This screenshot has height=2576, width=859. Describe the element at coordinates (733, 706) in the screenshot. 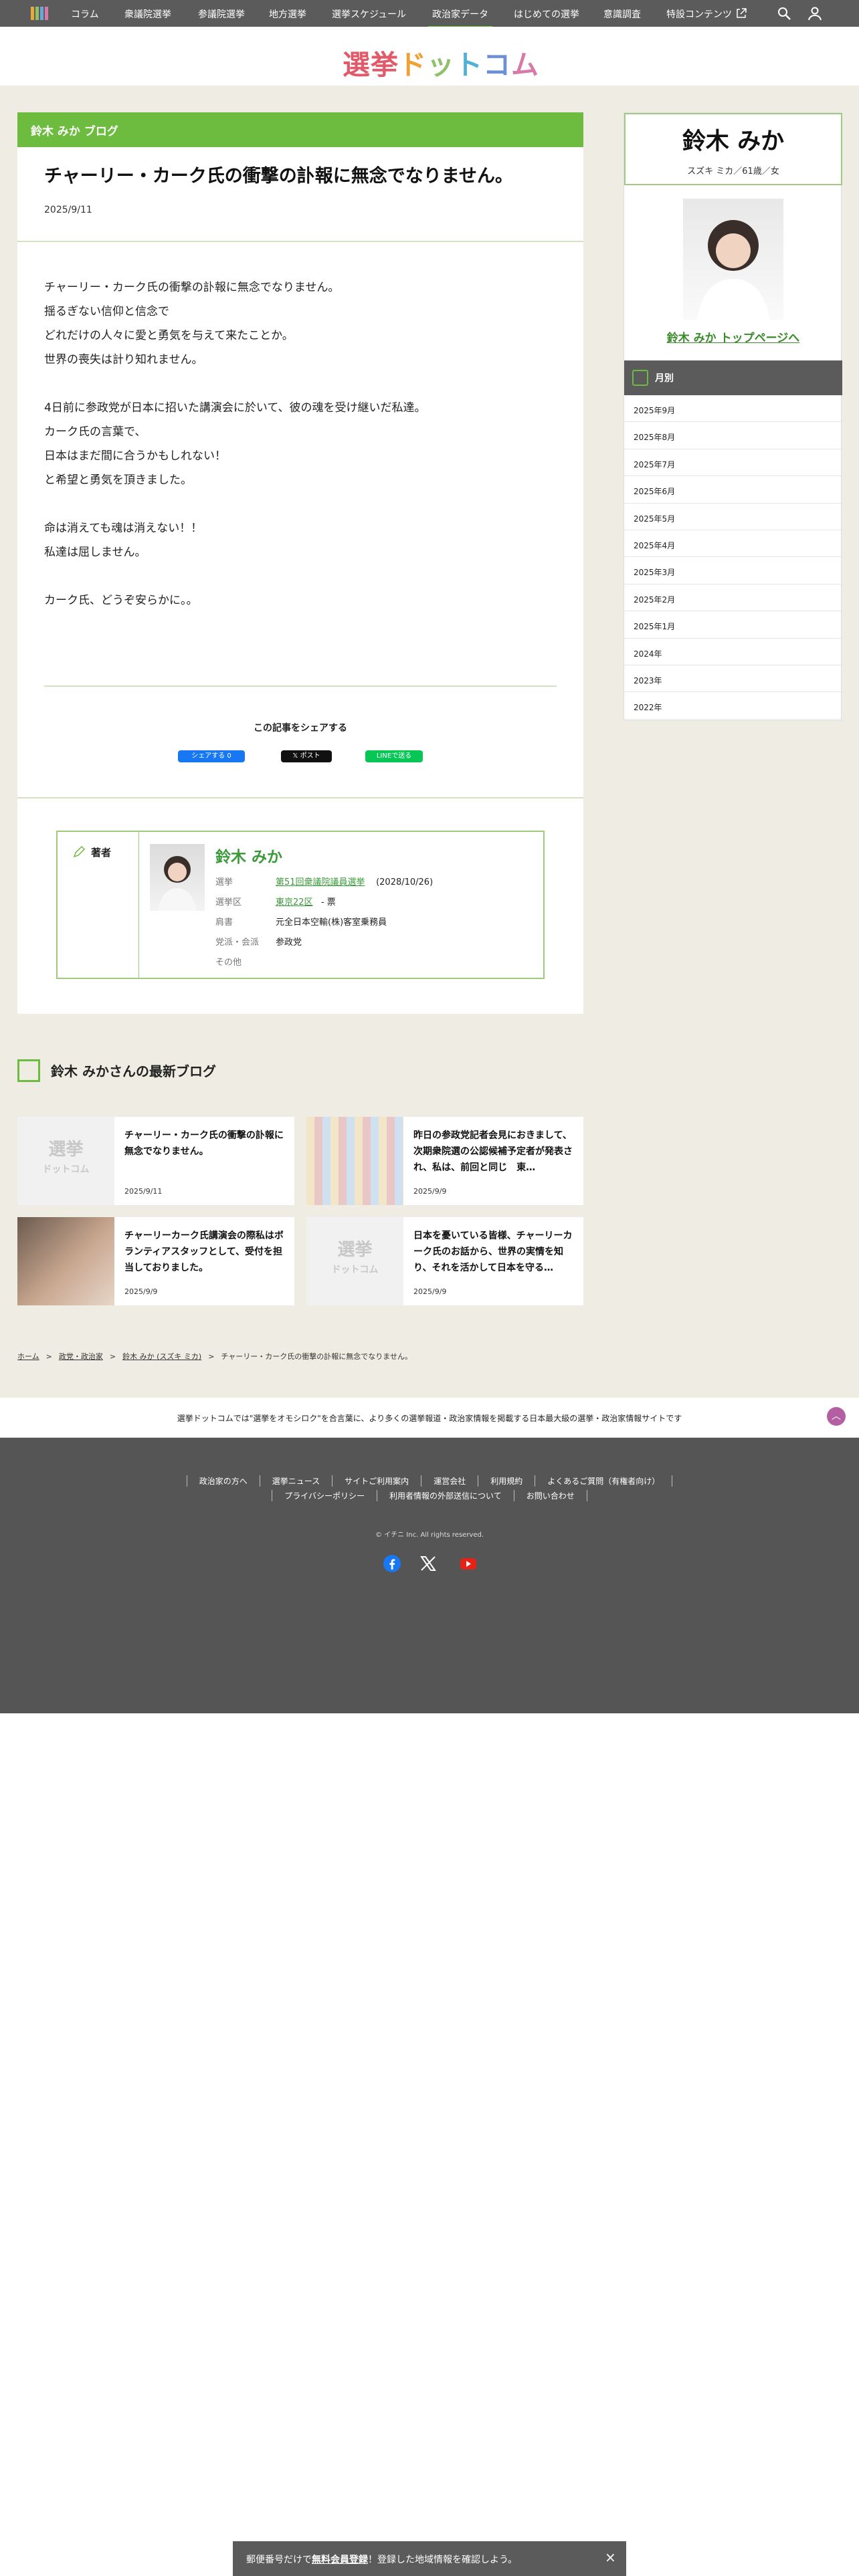

I see `archive-item: 2022年` at that location.